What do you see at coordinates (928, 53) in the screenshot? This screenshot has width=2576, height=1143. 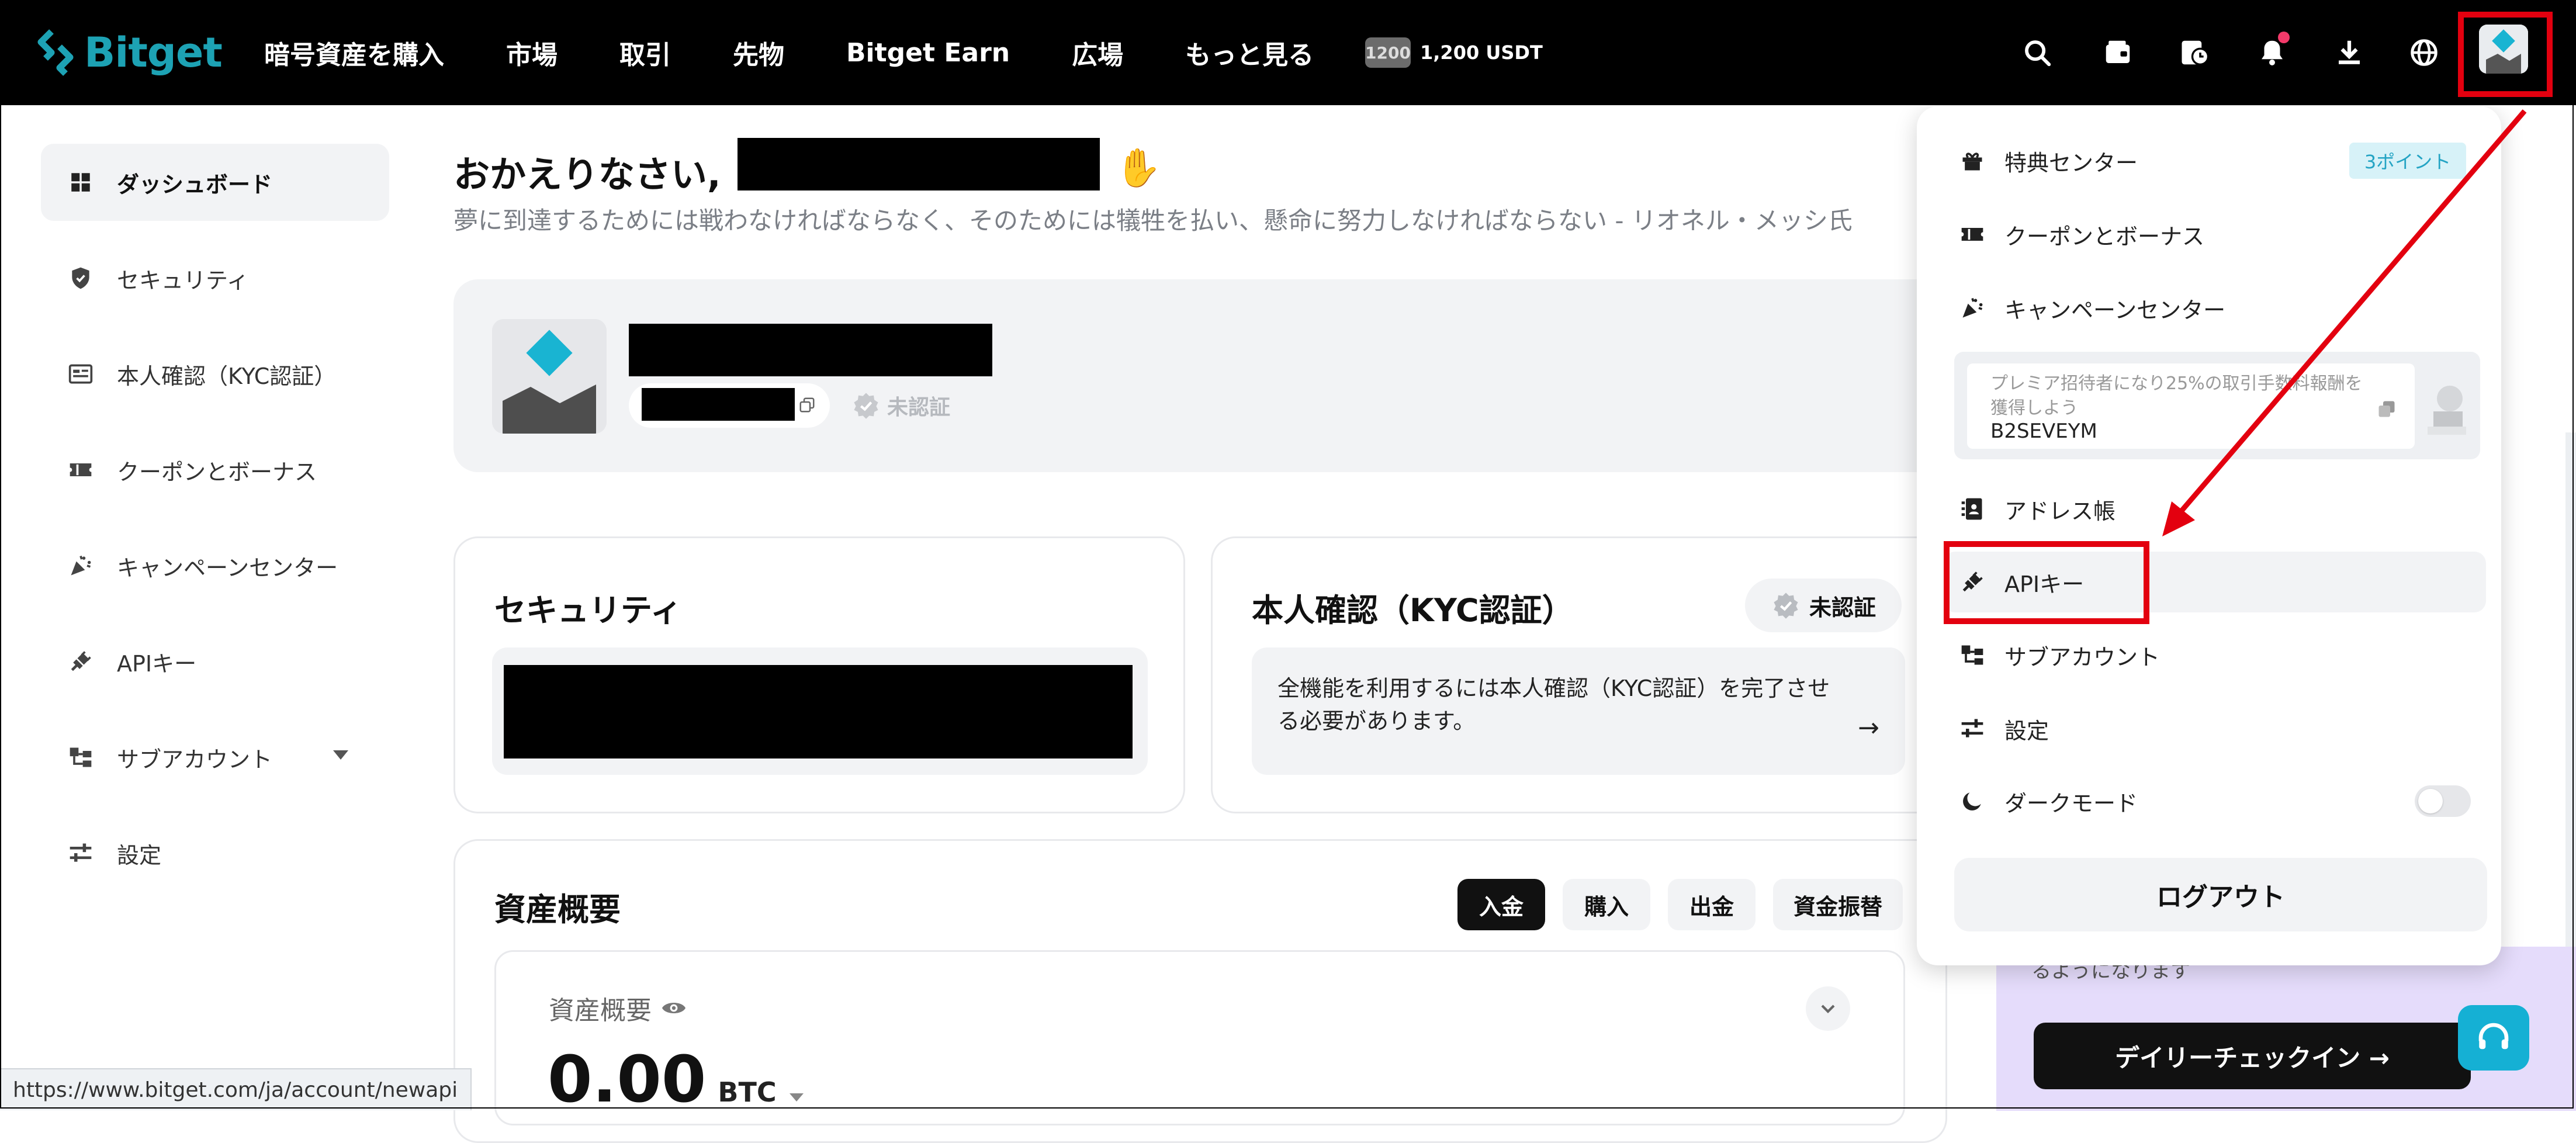 I see `nav-earn: Bitget Earn` at bounding box center [928, 53].